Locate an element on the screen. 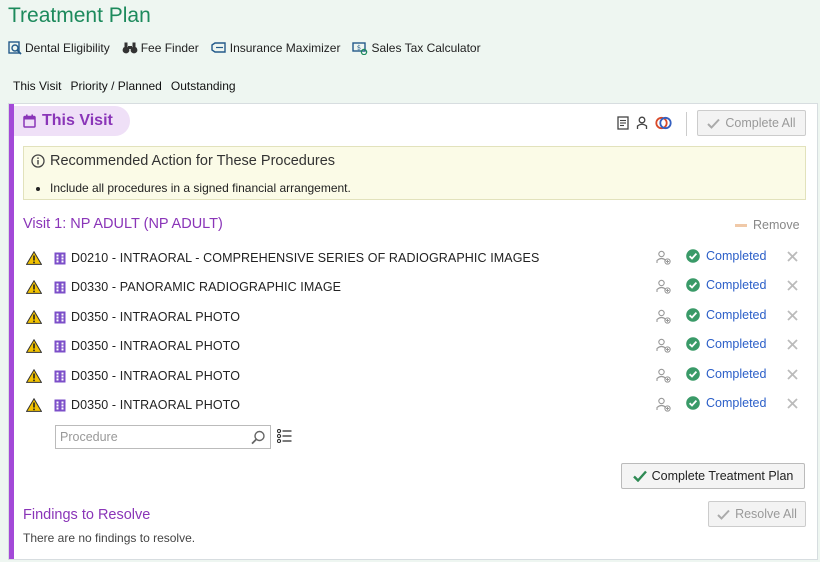 The height and width of the screenshot is (562, 820). procedure-list-icon is located at coordinates (284, 436).